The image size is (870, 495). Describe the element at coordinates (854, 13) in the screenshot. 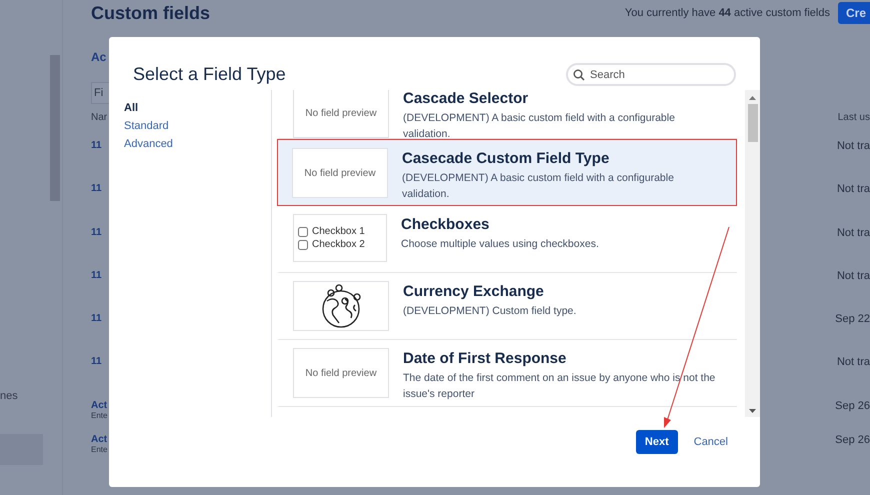

I see `create-button: Cre` at that location.